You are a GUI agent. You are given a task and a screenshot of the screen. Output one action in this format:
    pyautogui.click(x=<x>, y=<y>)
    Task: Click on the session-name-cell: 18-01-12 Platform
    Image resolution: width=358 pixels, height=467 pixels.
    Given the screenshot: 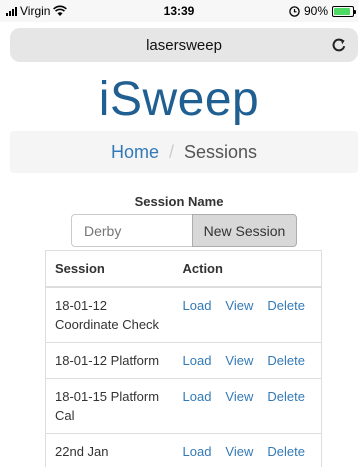 What is the action you would take?
    pyautogui.click(x=109, y=360)
    